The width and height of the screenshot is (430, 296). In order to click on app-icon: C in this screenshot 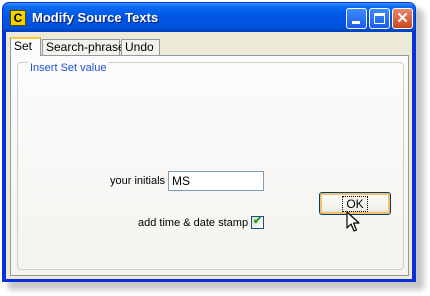, I will do `click(18, 18)`.